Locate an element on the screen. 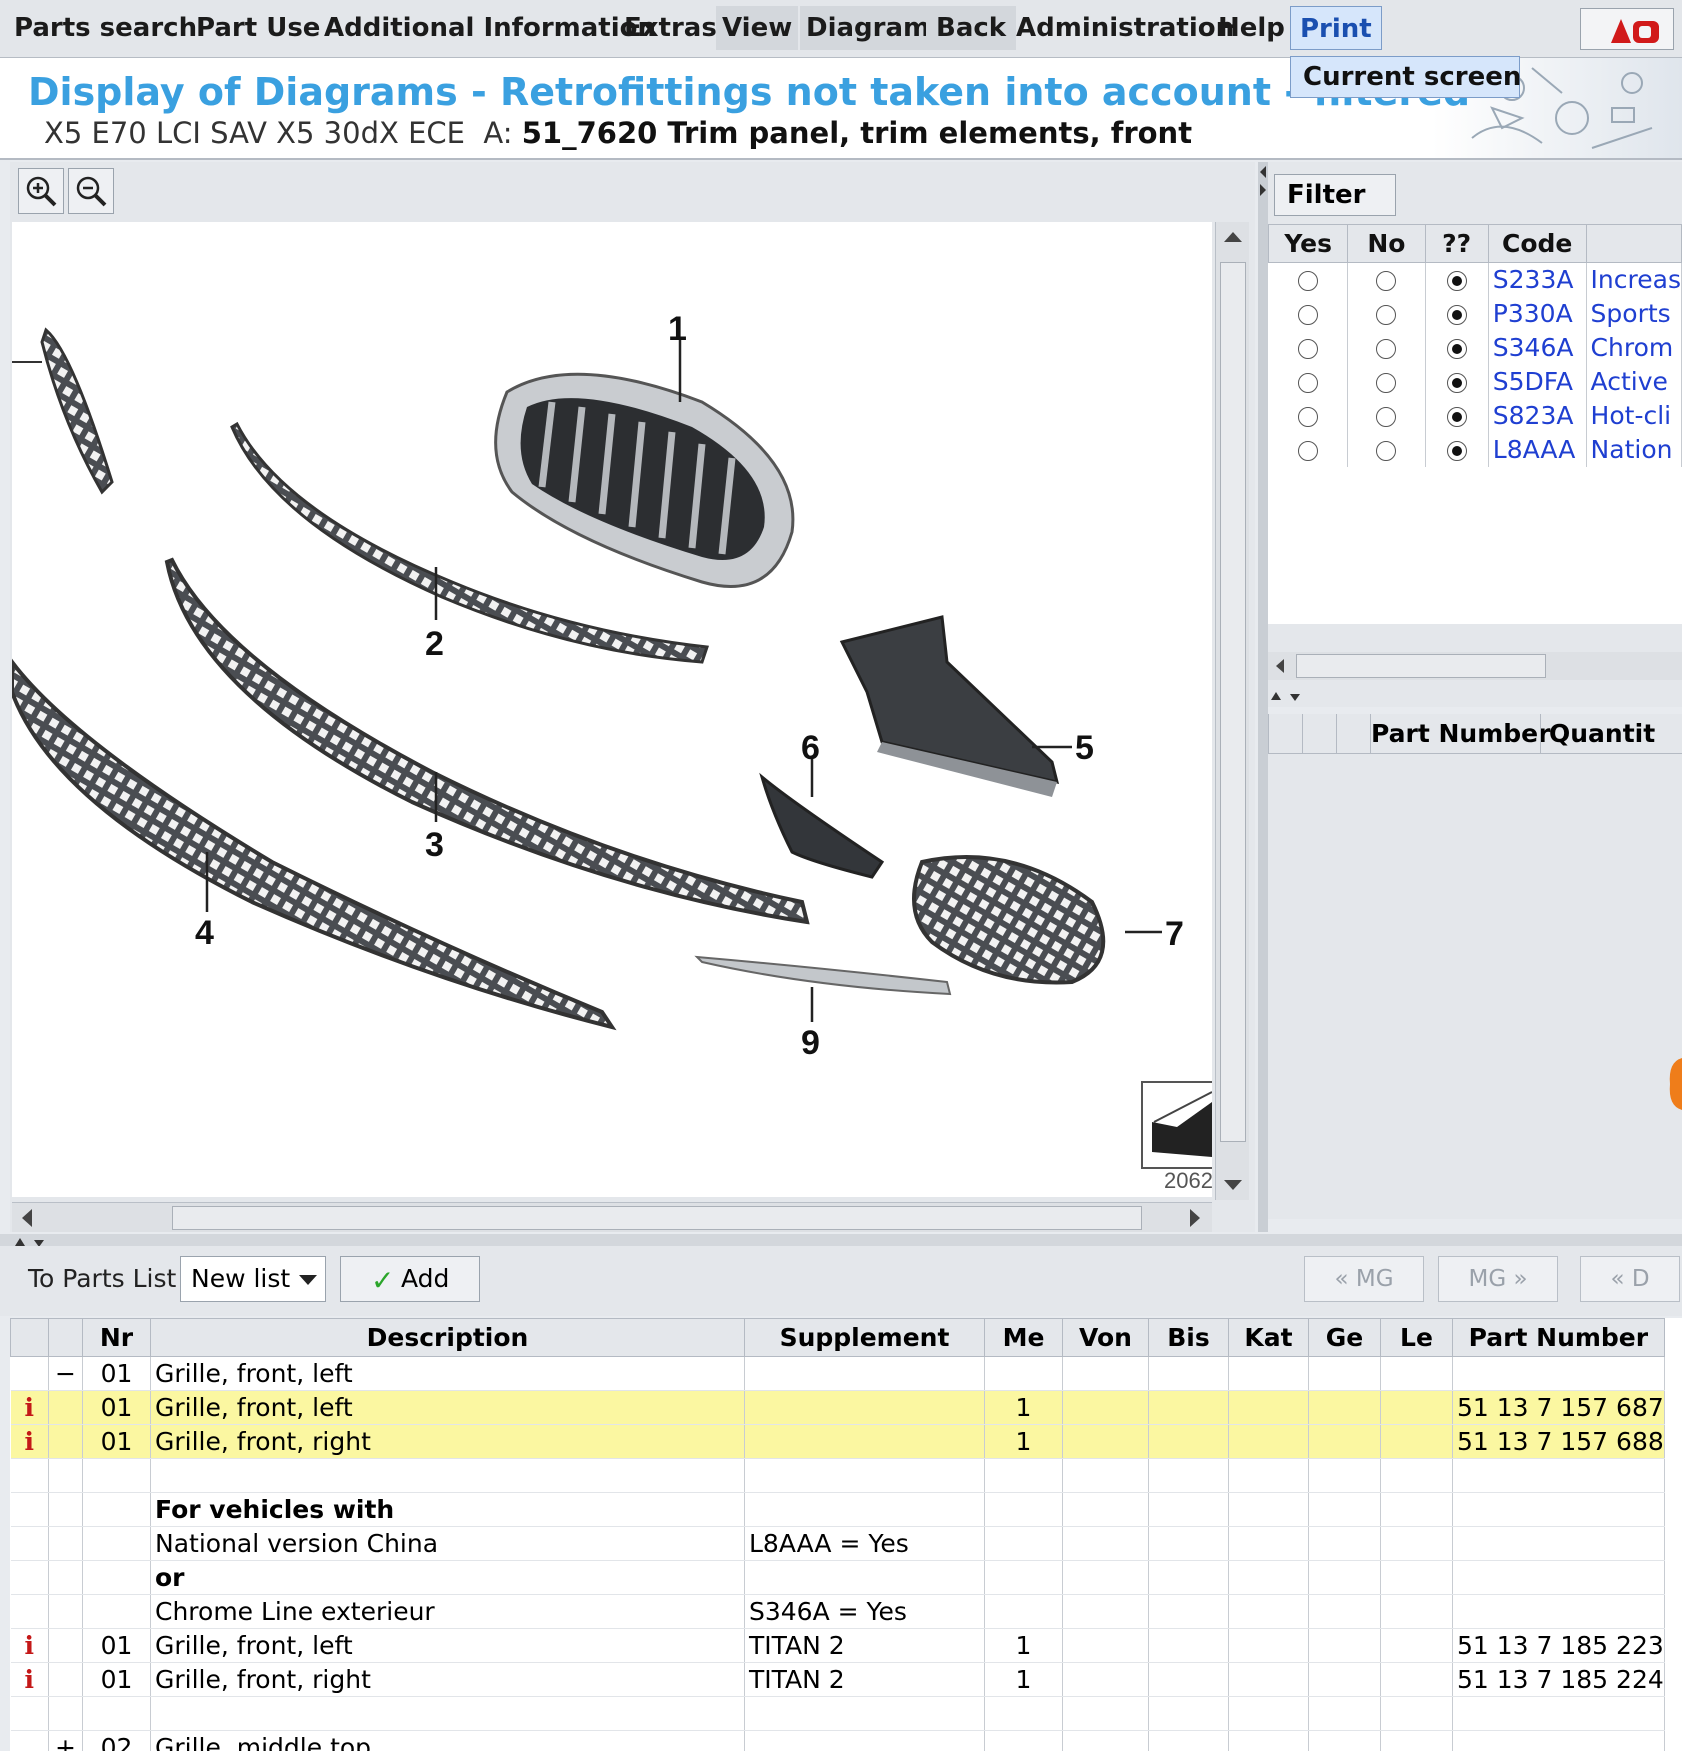 Image resolution: width=1682 pixels, height=1751 pixels. callout-9: 9 is located at coordinates (810, 1043).